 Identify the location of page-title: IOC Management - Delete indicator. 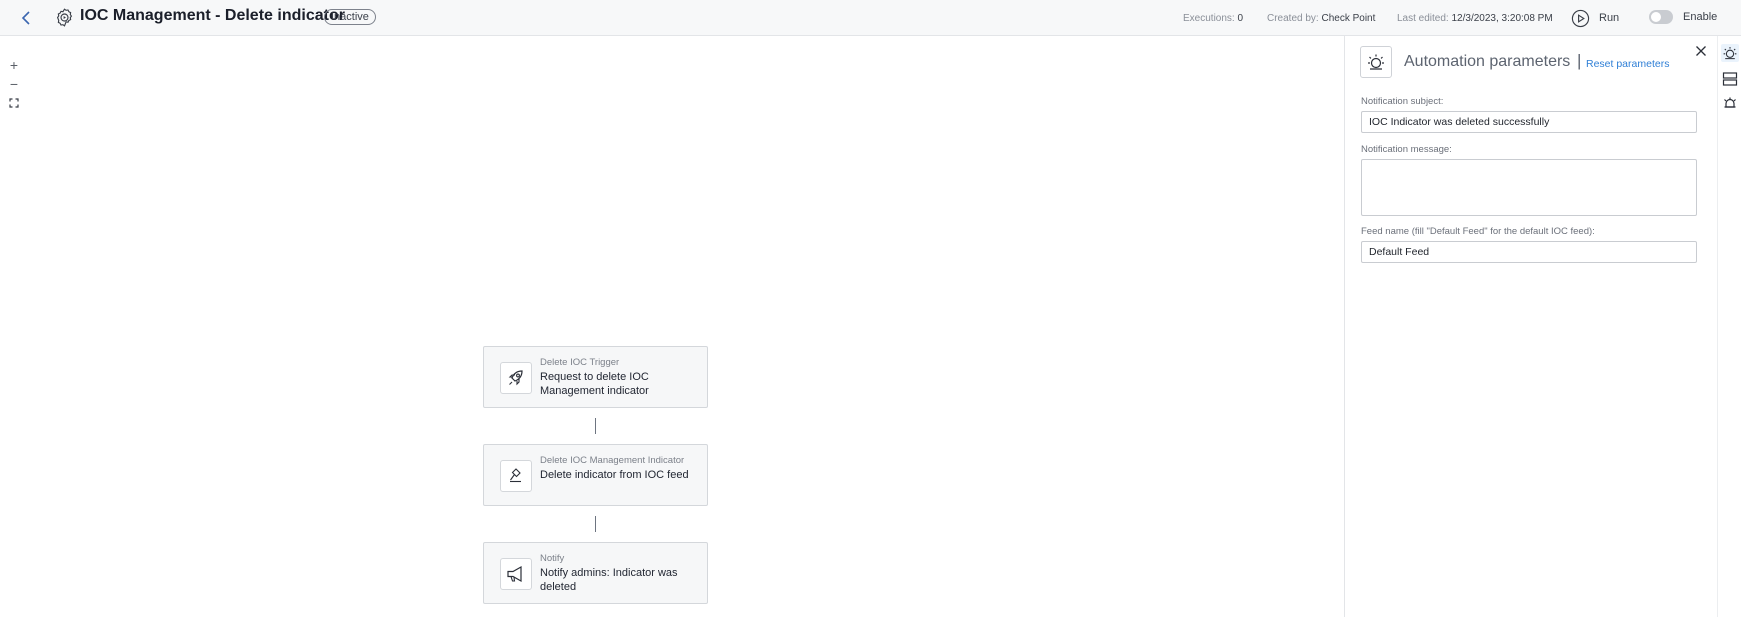
(212, 15).